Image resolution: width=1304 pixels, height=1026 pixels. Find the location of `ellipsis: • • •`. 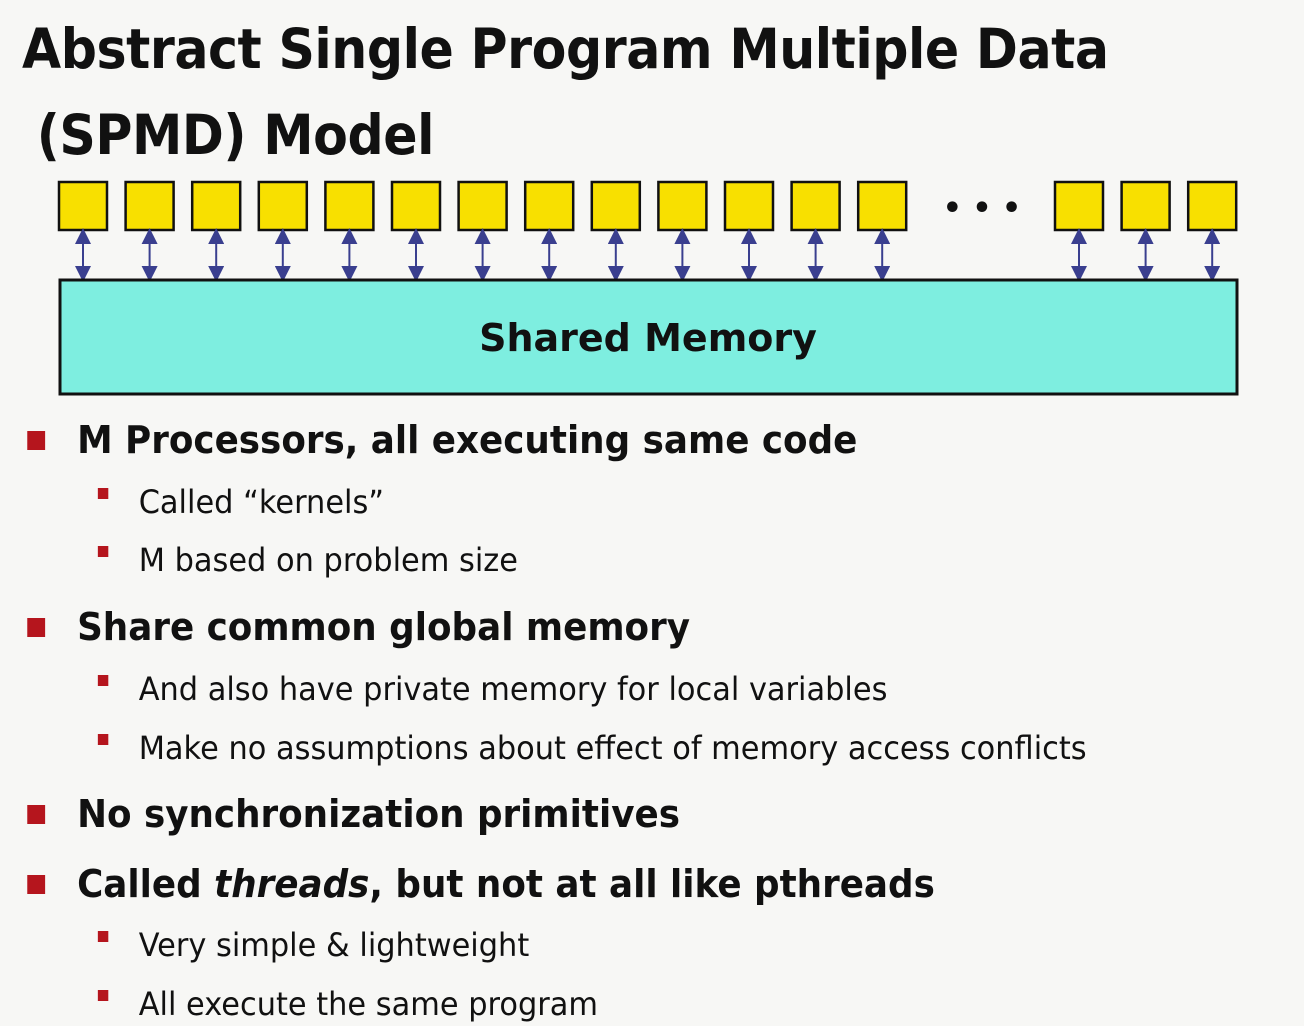

ellipsis: • • • is located at coordinates (982, 208).